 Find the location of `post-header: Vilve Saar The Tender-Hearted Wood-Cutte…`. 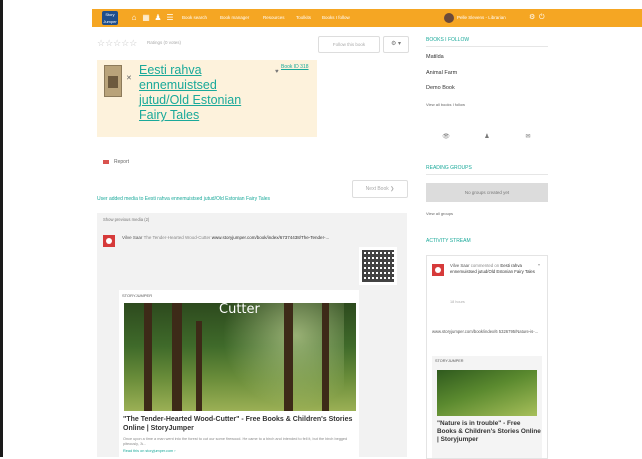

post-header: Vilve Saar The Tender-Hearted Wood-Cutte… is located at coordinates (262, 237).